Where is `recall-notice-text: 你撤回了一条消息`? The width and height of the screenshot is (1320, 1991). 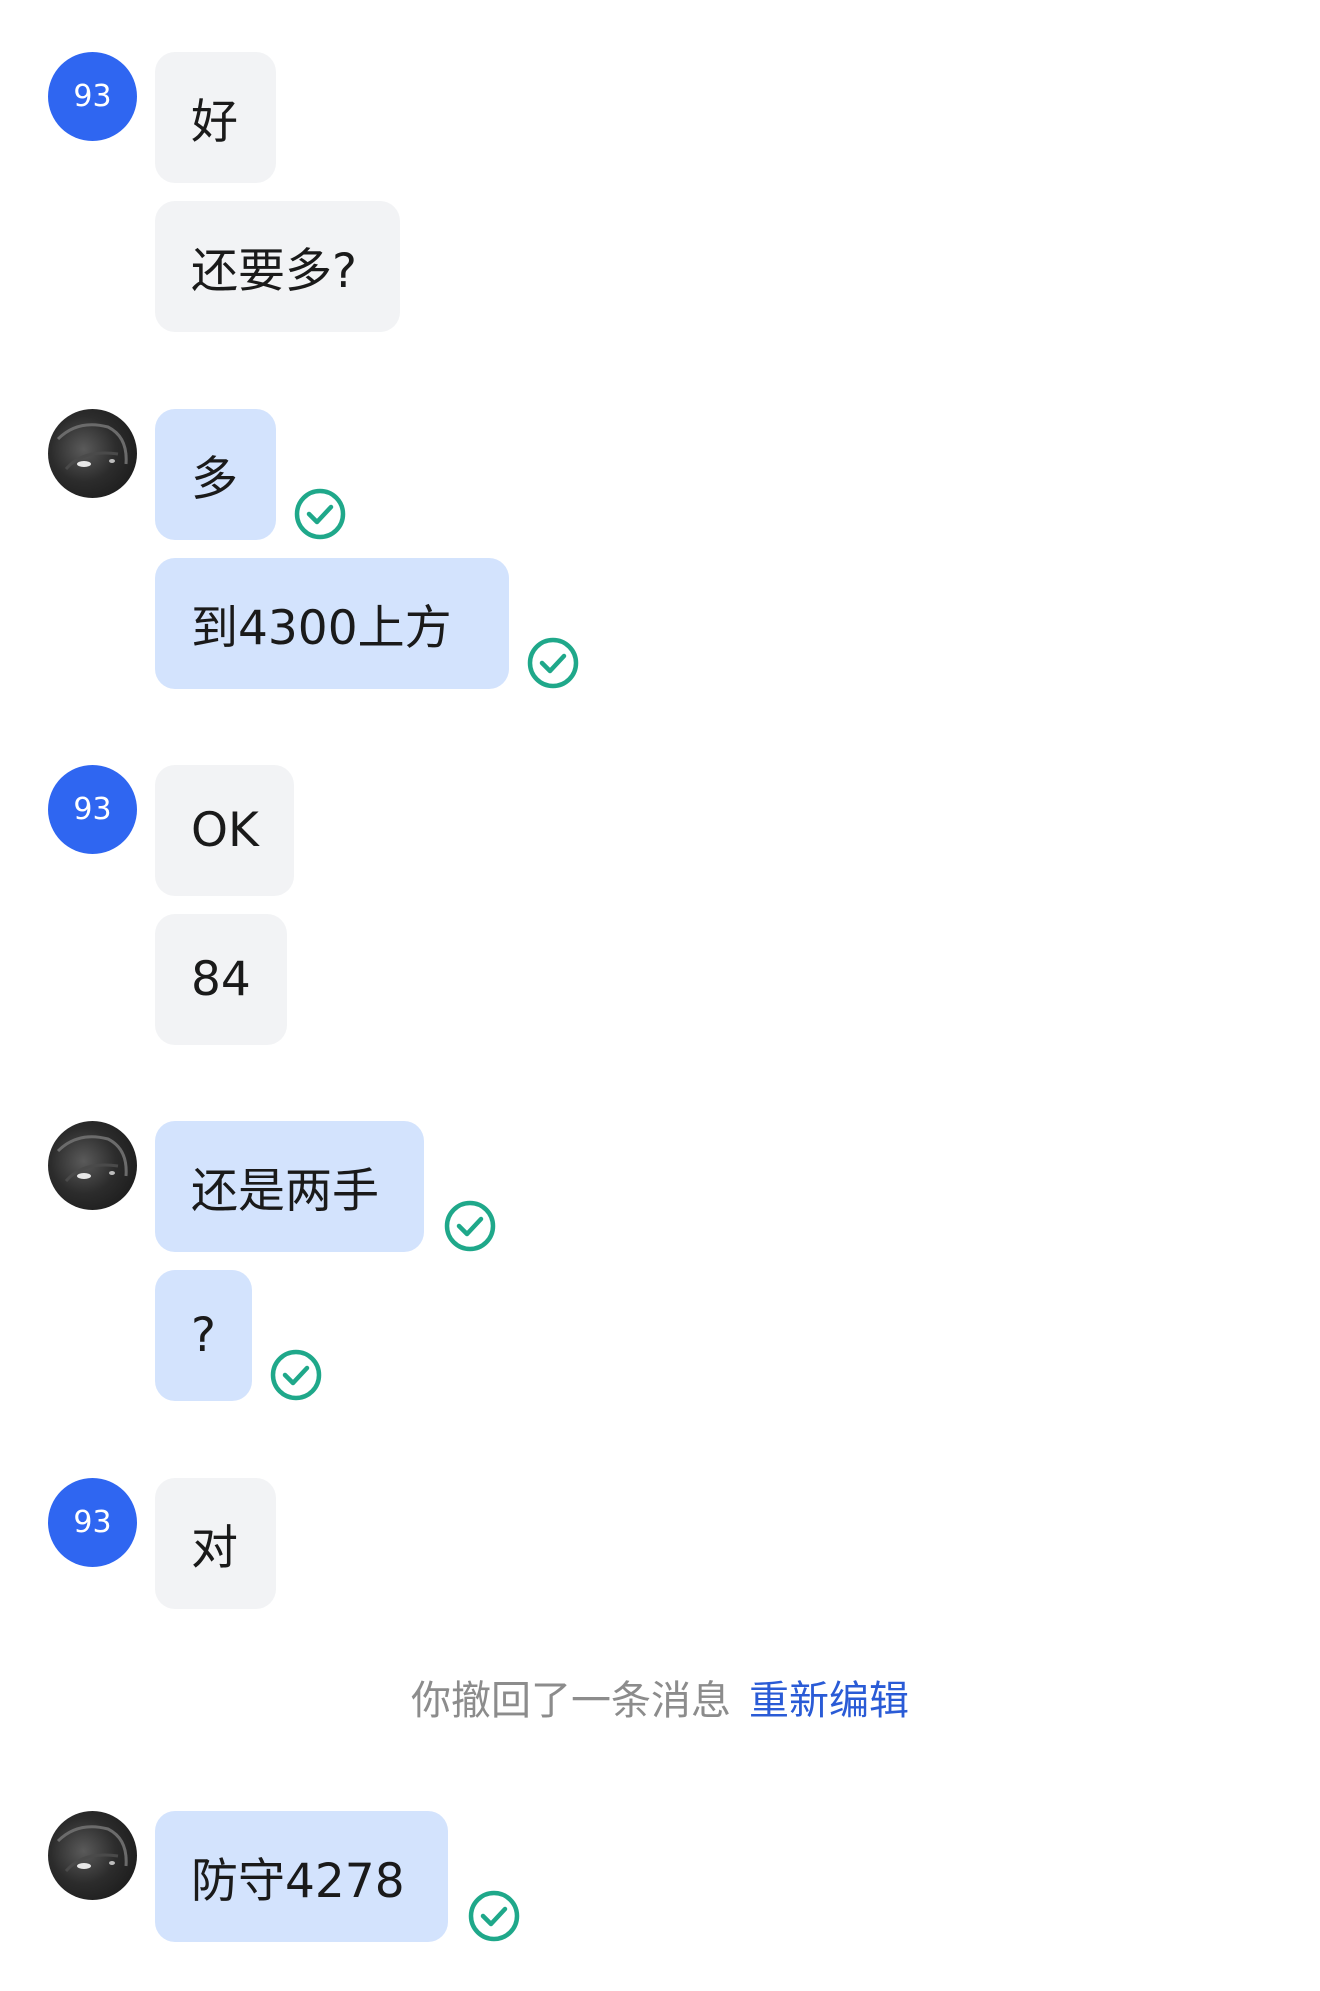 recall-notice-text: 你撤回了一条消息 is located at coordinates (571, 1701).